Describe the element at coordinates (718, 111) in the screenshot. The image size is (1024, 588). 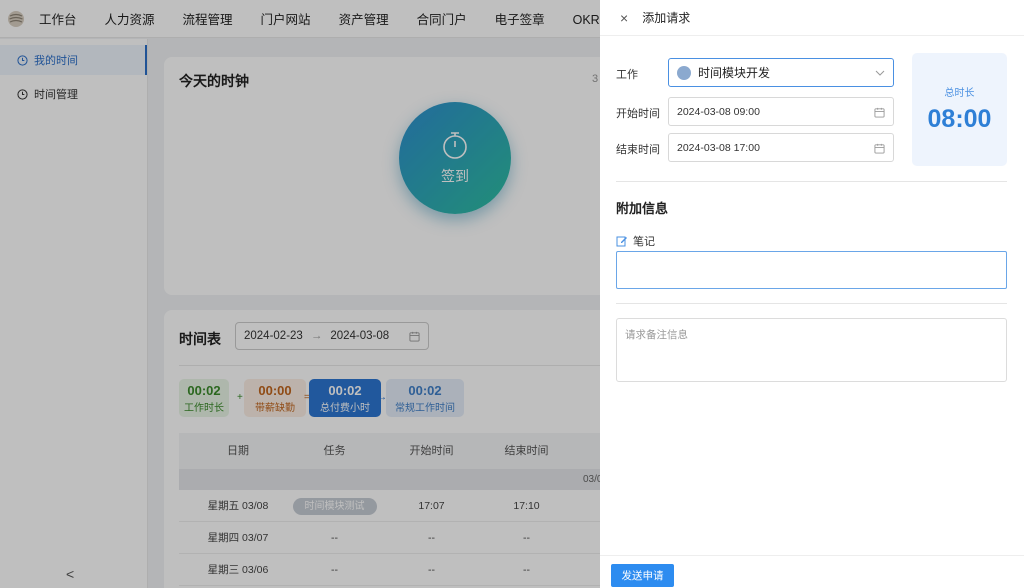
I see `start-time-value: 2024-03-08 09:00` at that location.